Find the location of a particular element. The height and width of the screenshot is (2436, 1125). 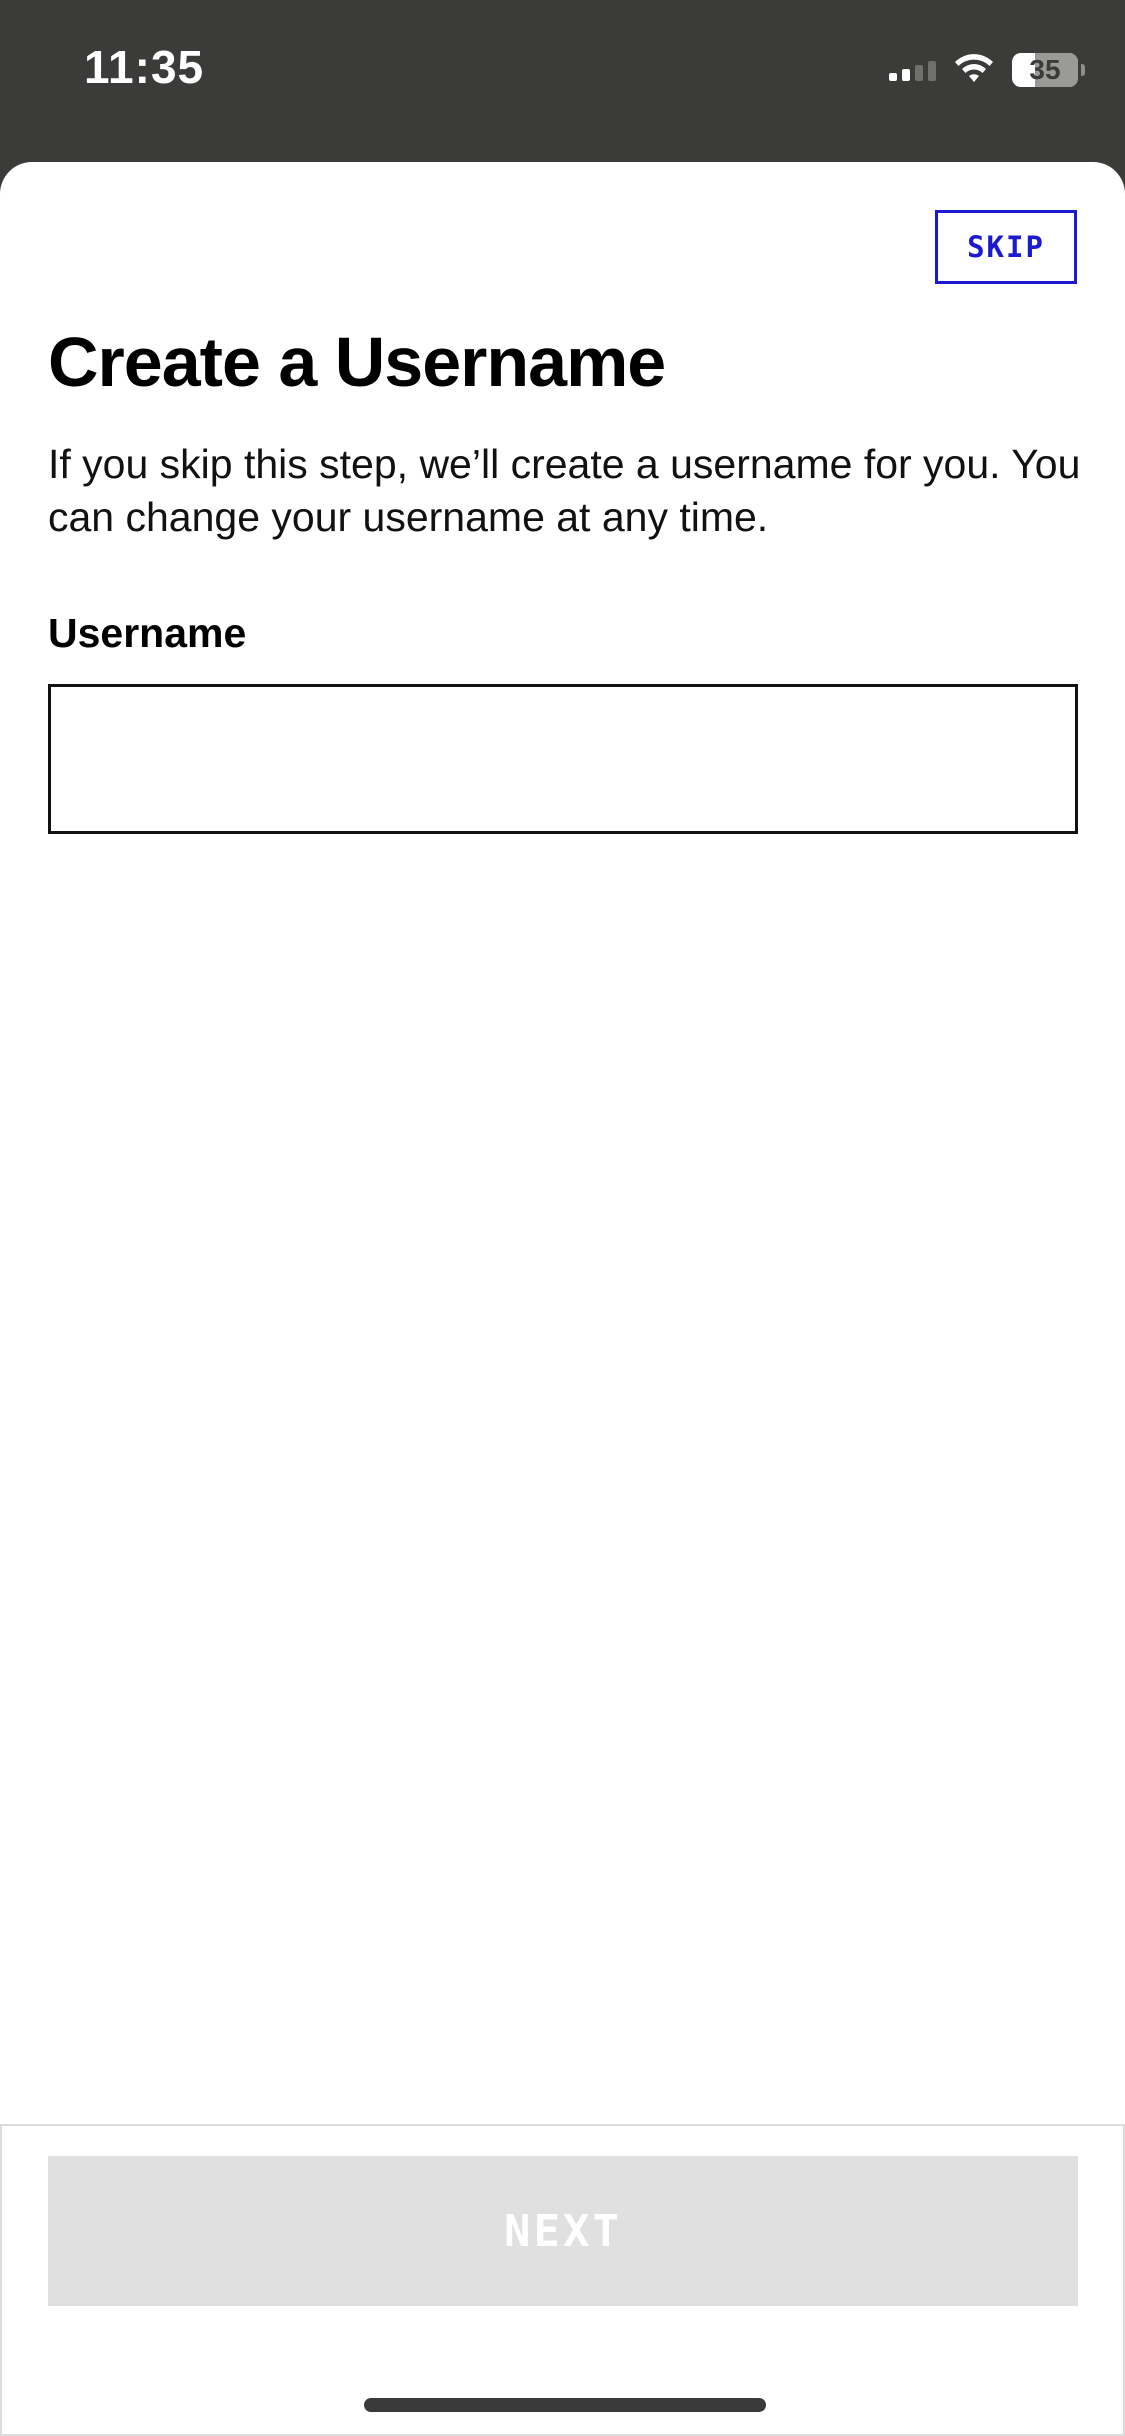

battery-icon: 35 is located at coordinates (1048, 70).